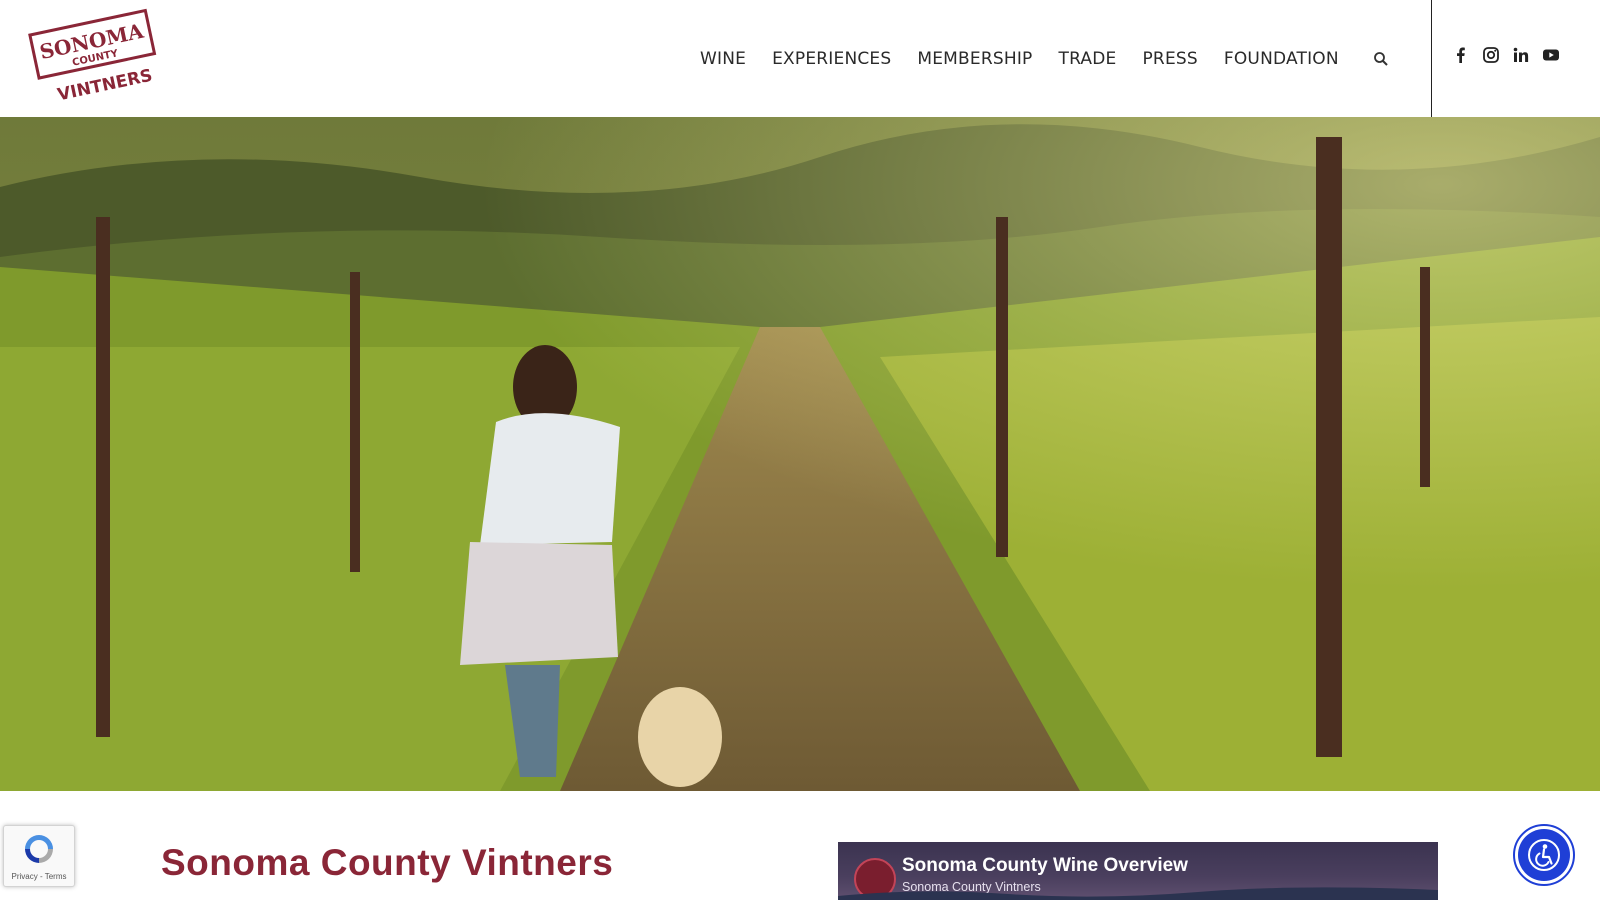 This screenshot has height=900, width=1600. What do you see at coordinates (1045, 866) in the screenshot?
I see `video-title: Sonoma County Wine Overview` at bounding box center [1045, 866].